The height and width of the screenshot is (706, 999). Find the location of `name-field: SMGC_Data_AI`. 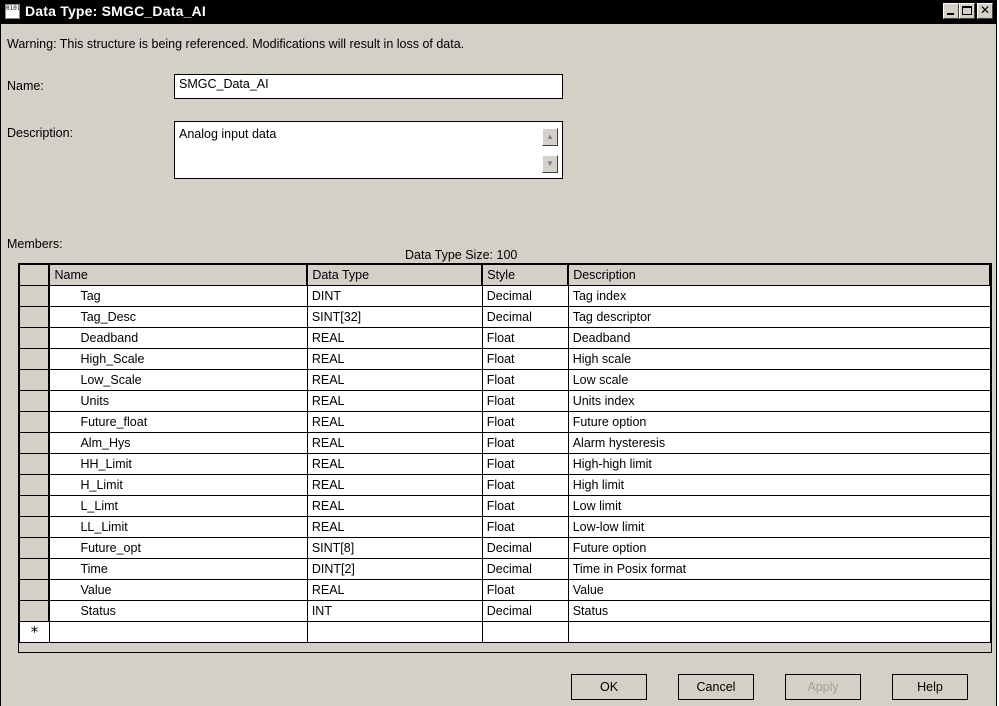

name-field: SMGC_Data_AI is located at coordinates (368, 86).